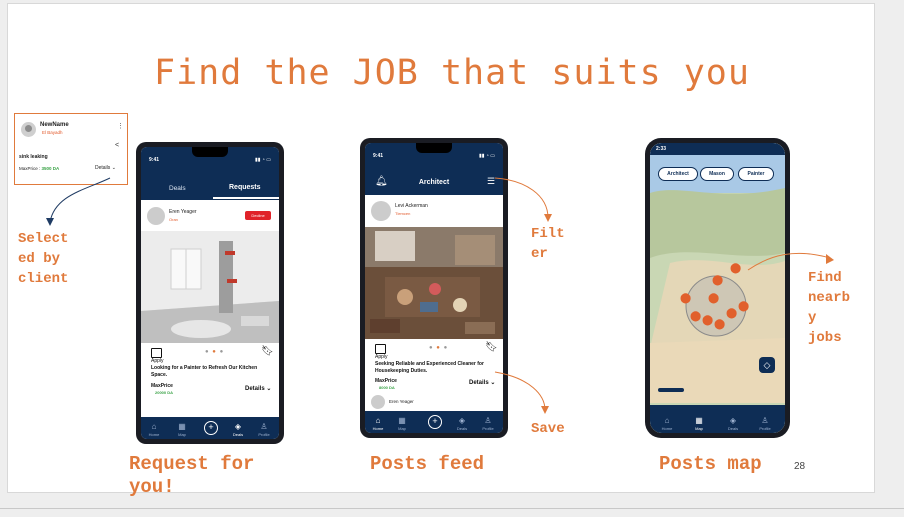 The image size is (904, 517). Describe the element at coordinates (439, 348) in the screenshot. I see `carousel-dots: ● ● ●` at that location.